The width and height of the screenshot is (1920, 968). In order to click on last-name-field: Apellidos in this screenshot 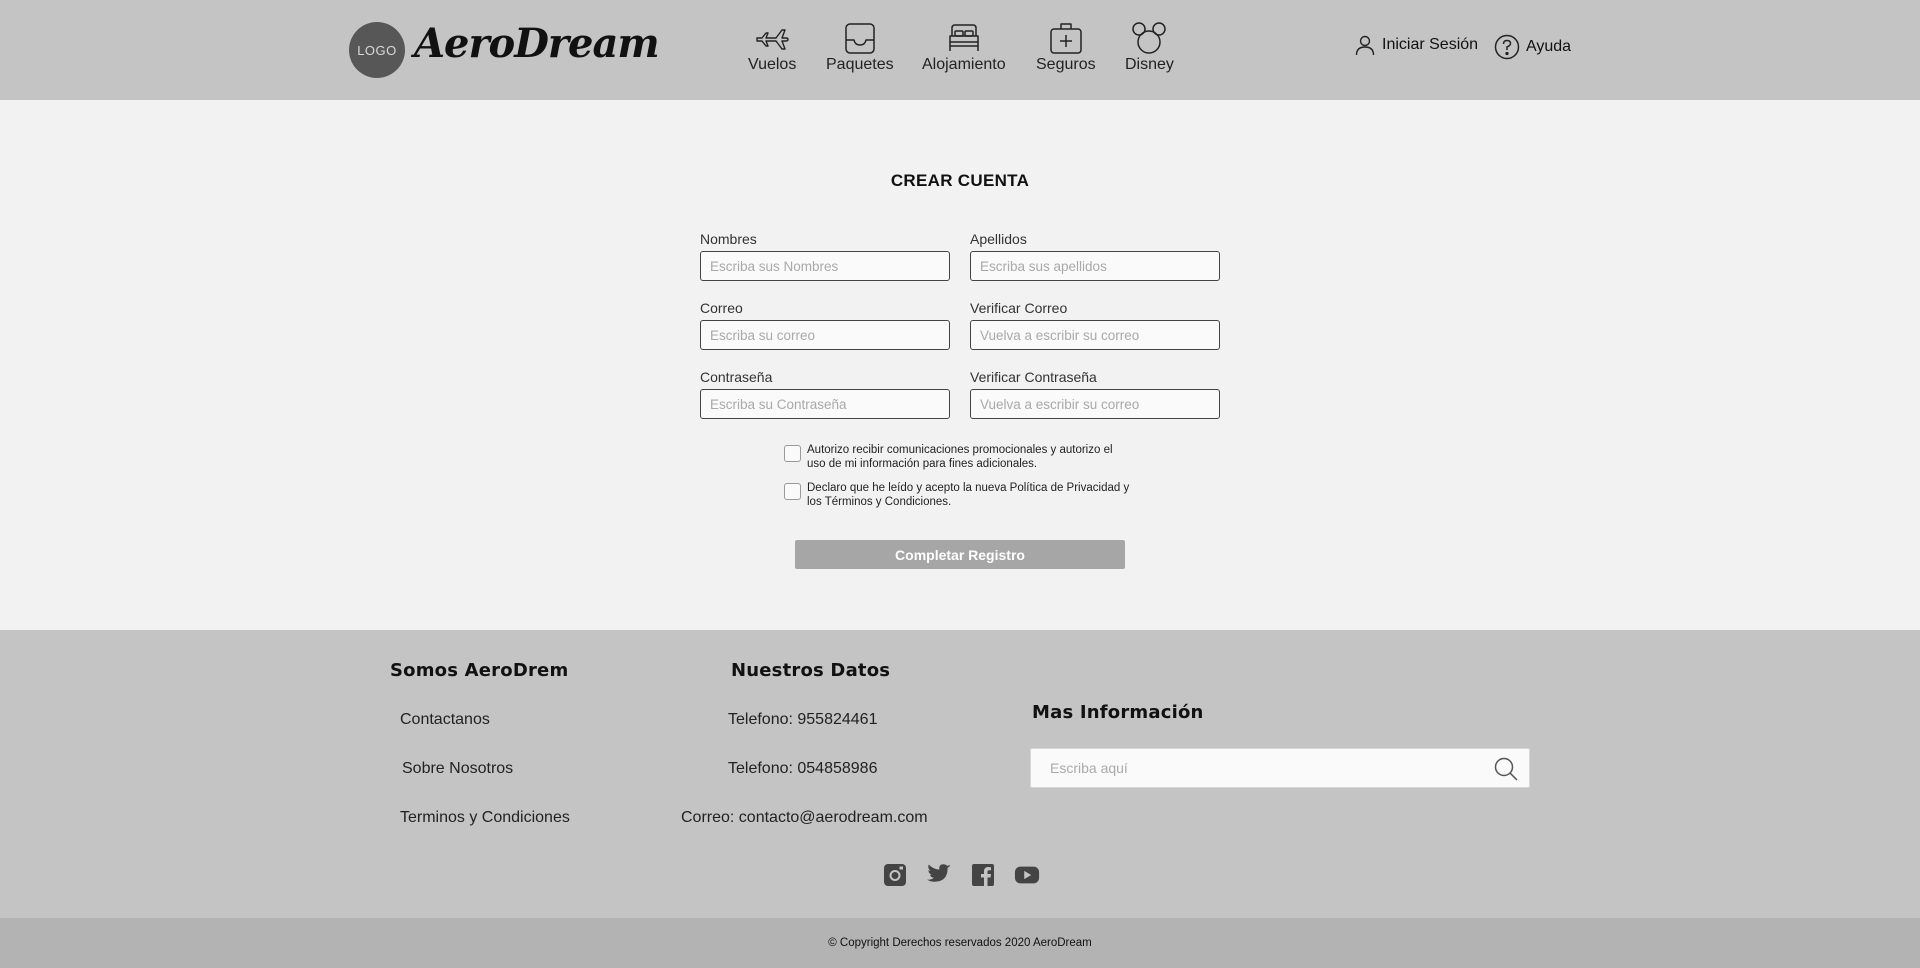, I will do `click(1095, 256)`.